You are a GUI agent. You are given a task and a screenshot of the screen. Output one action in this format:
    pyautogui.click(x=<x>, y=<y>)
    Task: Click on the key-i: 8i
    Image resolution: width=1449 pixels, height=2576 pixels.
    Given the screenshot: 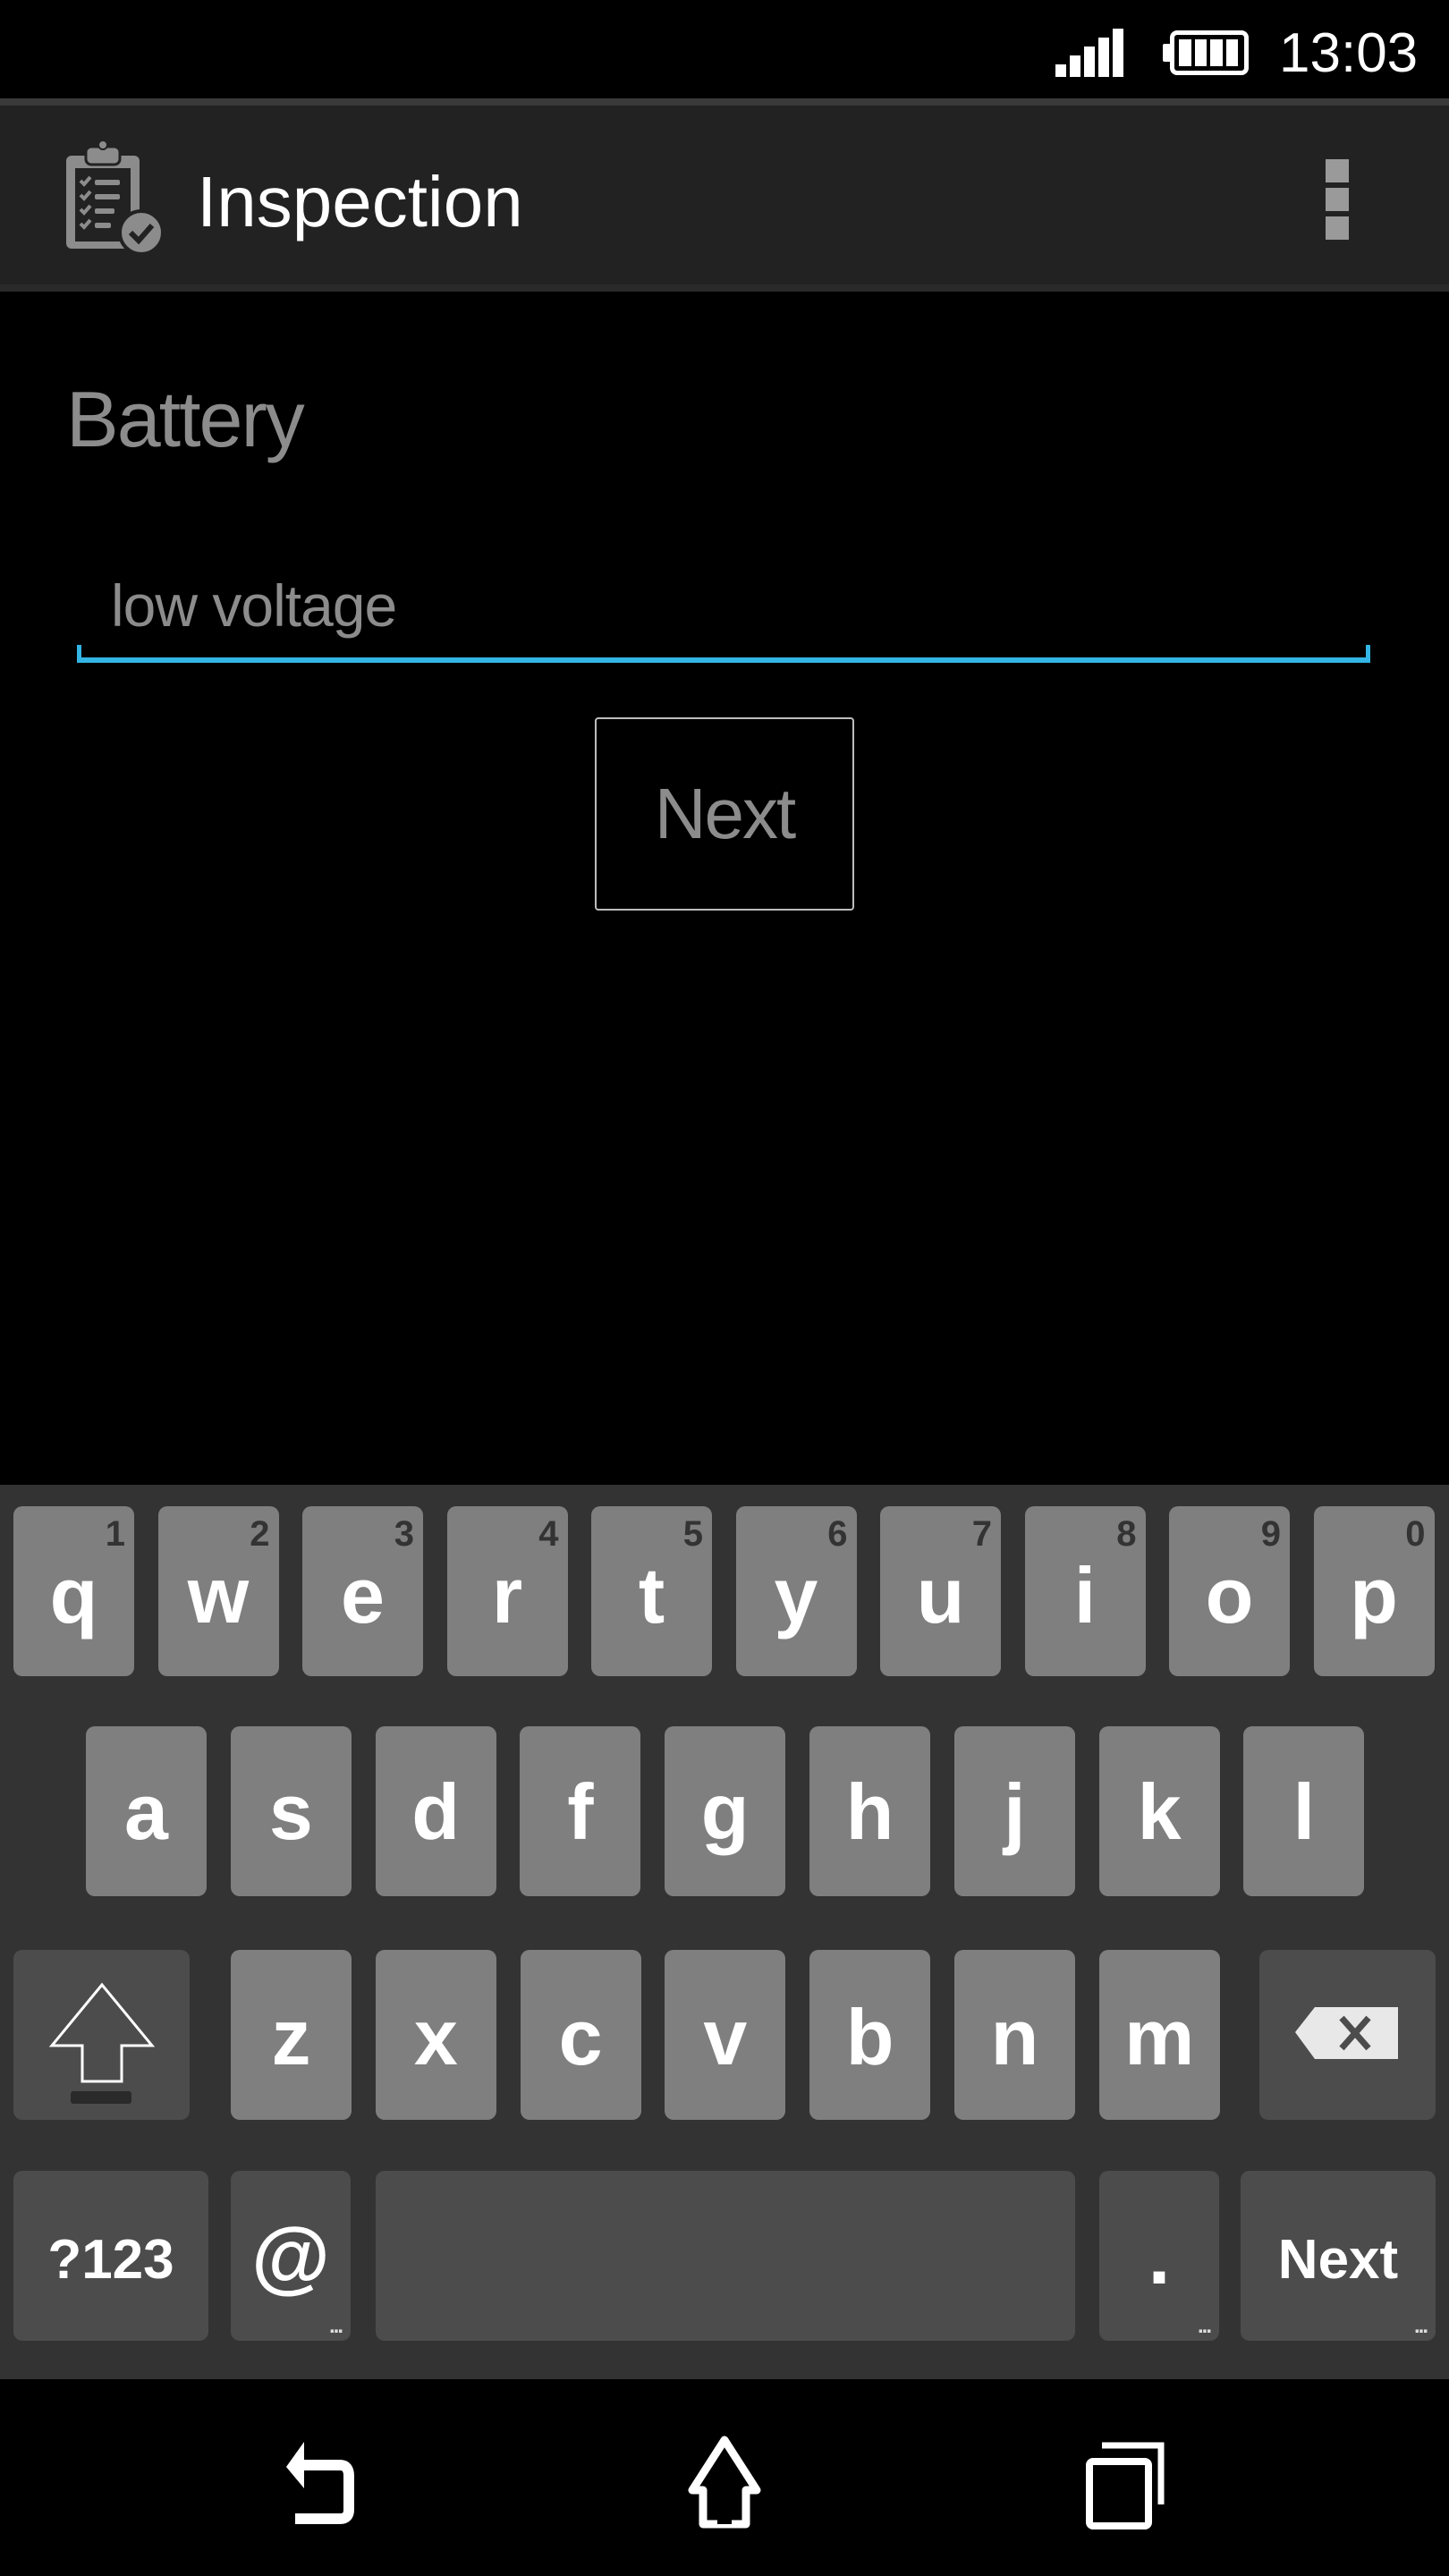 What is the action you would take?
    pyautogui.click(x=1085, y=1591)
    